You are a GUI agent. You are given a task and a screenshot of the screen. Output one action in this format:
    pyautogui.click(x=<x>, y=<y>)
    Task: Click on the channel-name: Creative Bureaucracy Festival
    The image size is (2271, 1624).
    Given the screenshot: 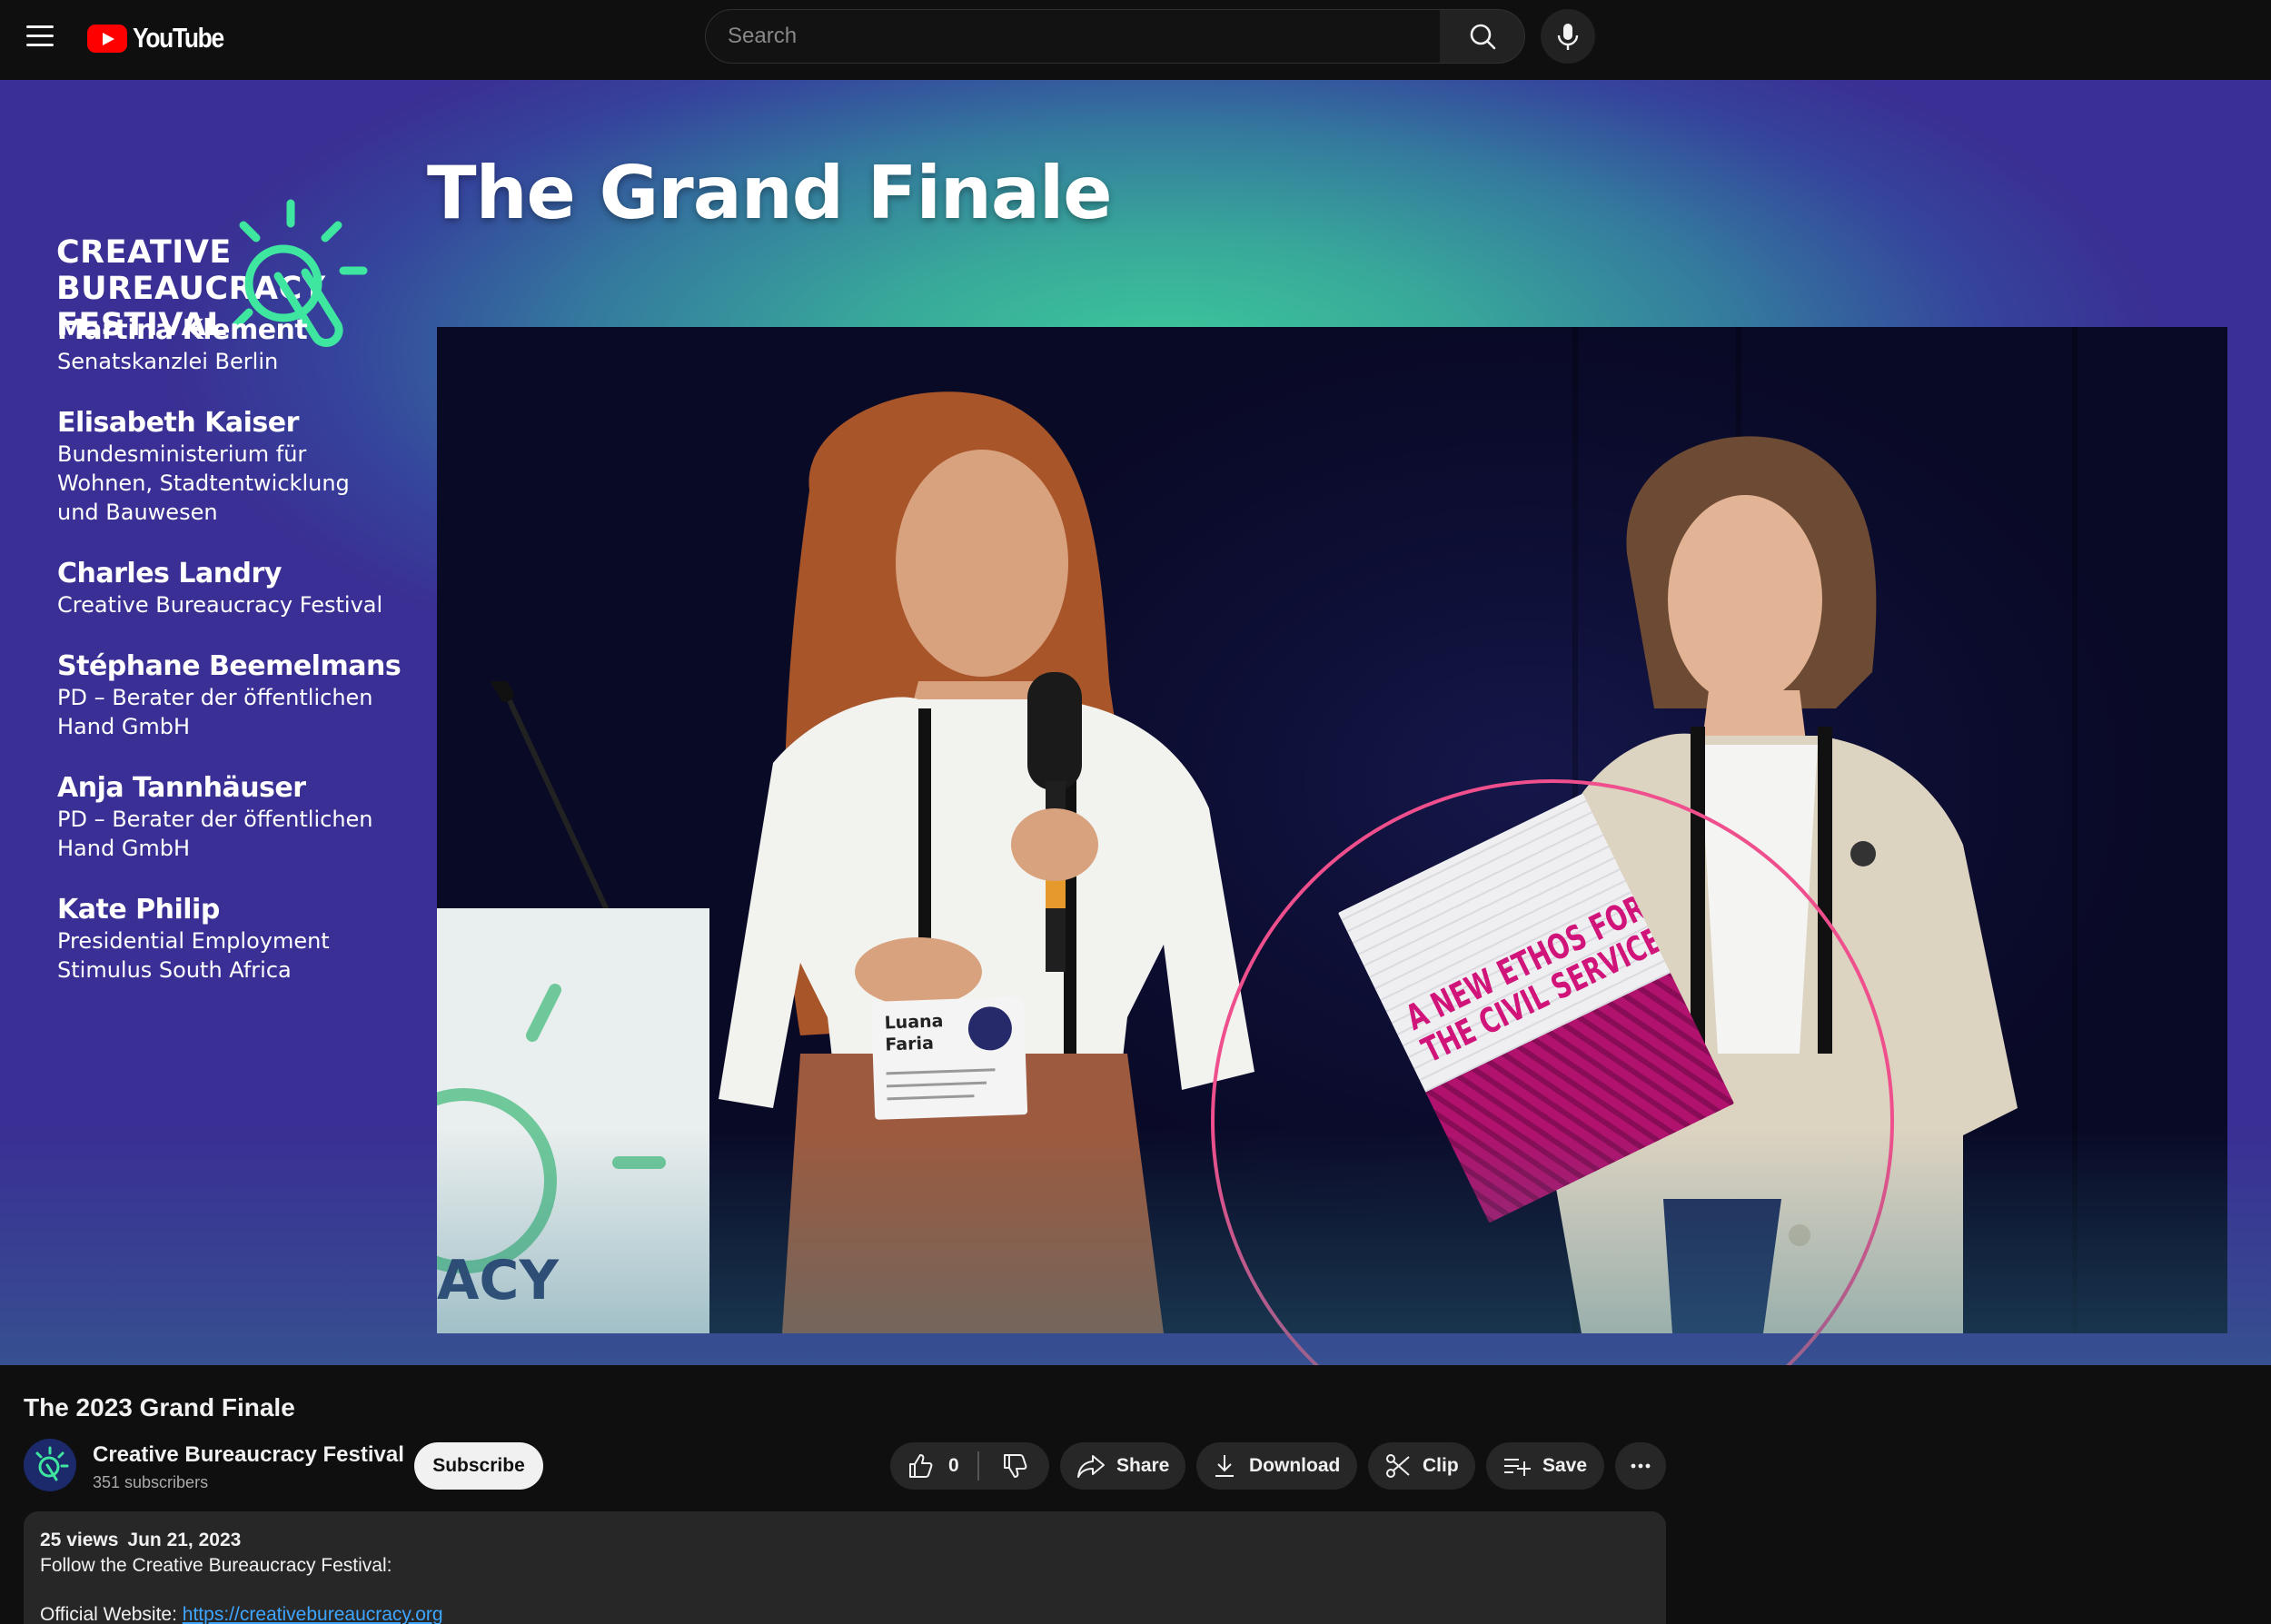 What is the action you would take?
    pyautogui.click(x=248, y=1455)
    